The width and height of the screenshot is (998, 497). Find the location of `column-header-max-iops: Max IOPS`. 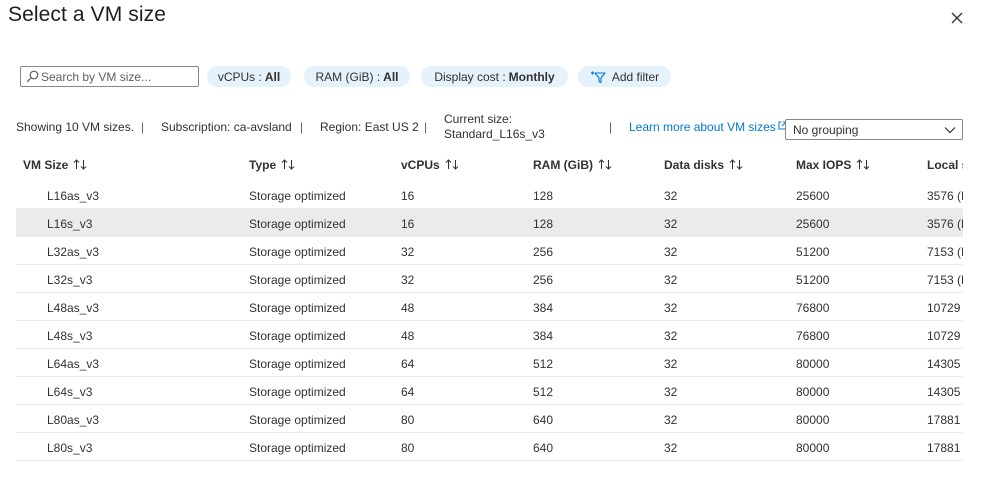

column-header-max-iops: Max IOPS is located at coordinates (833, 165).